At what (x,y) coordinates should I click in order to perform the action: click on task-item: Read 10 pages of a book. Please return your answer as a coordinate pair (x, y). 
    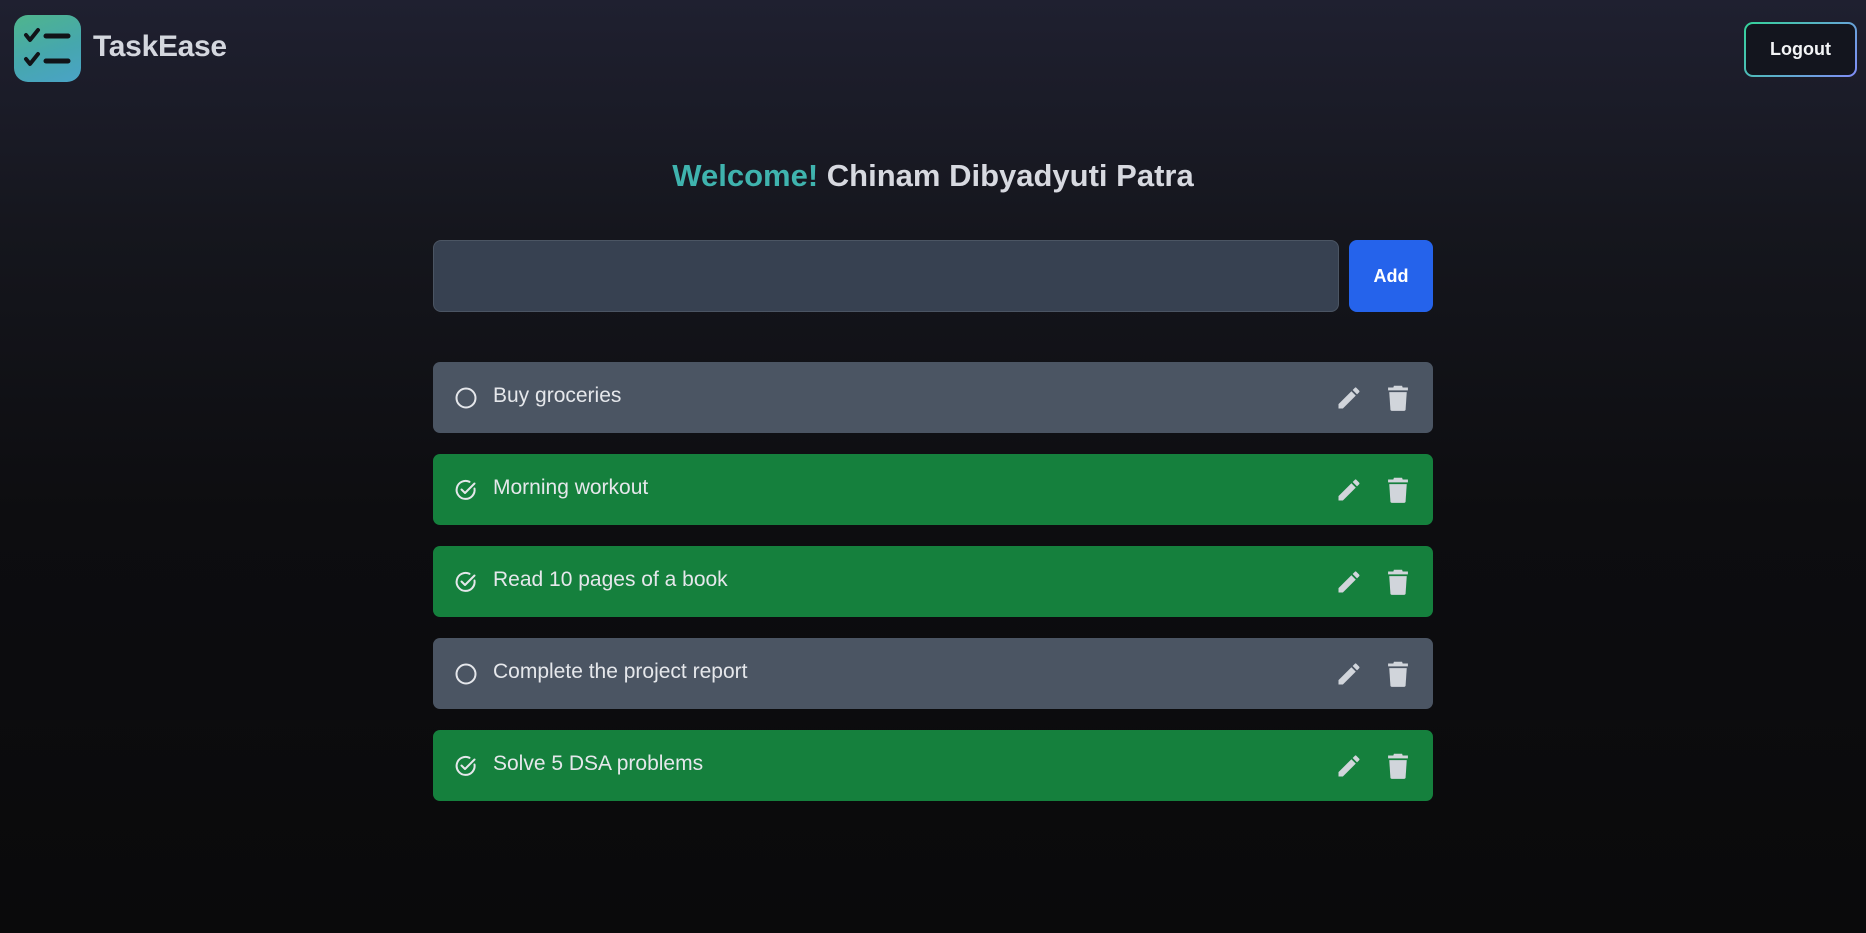
    Looking at the image, I should click on (933, 581).